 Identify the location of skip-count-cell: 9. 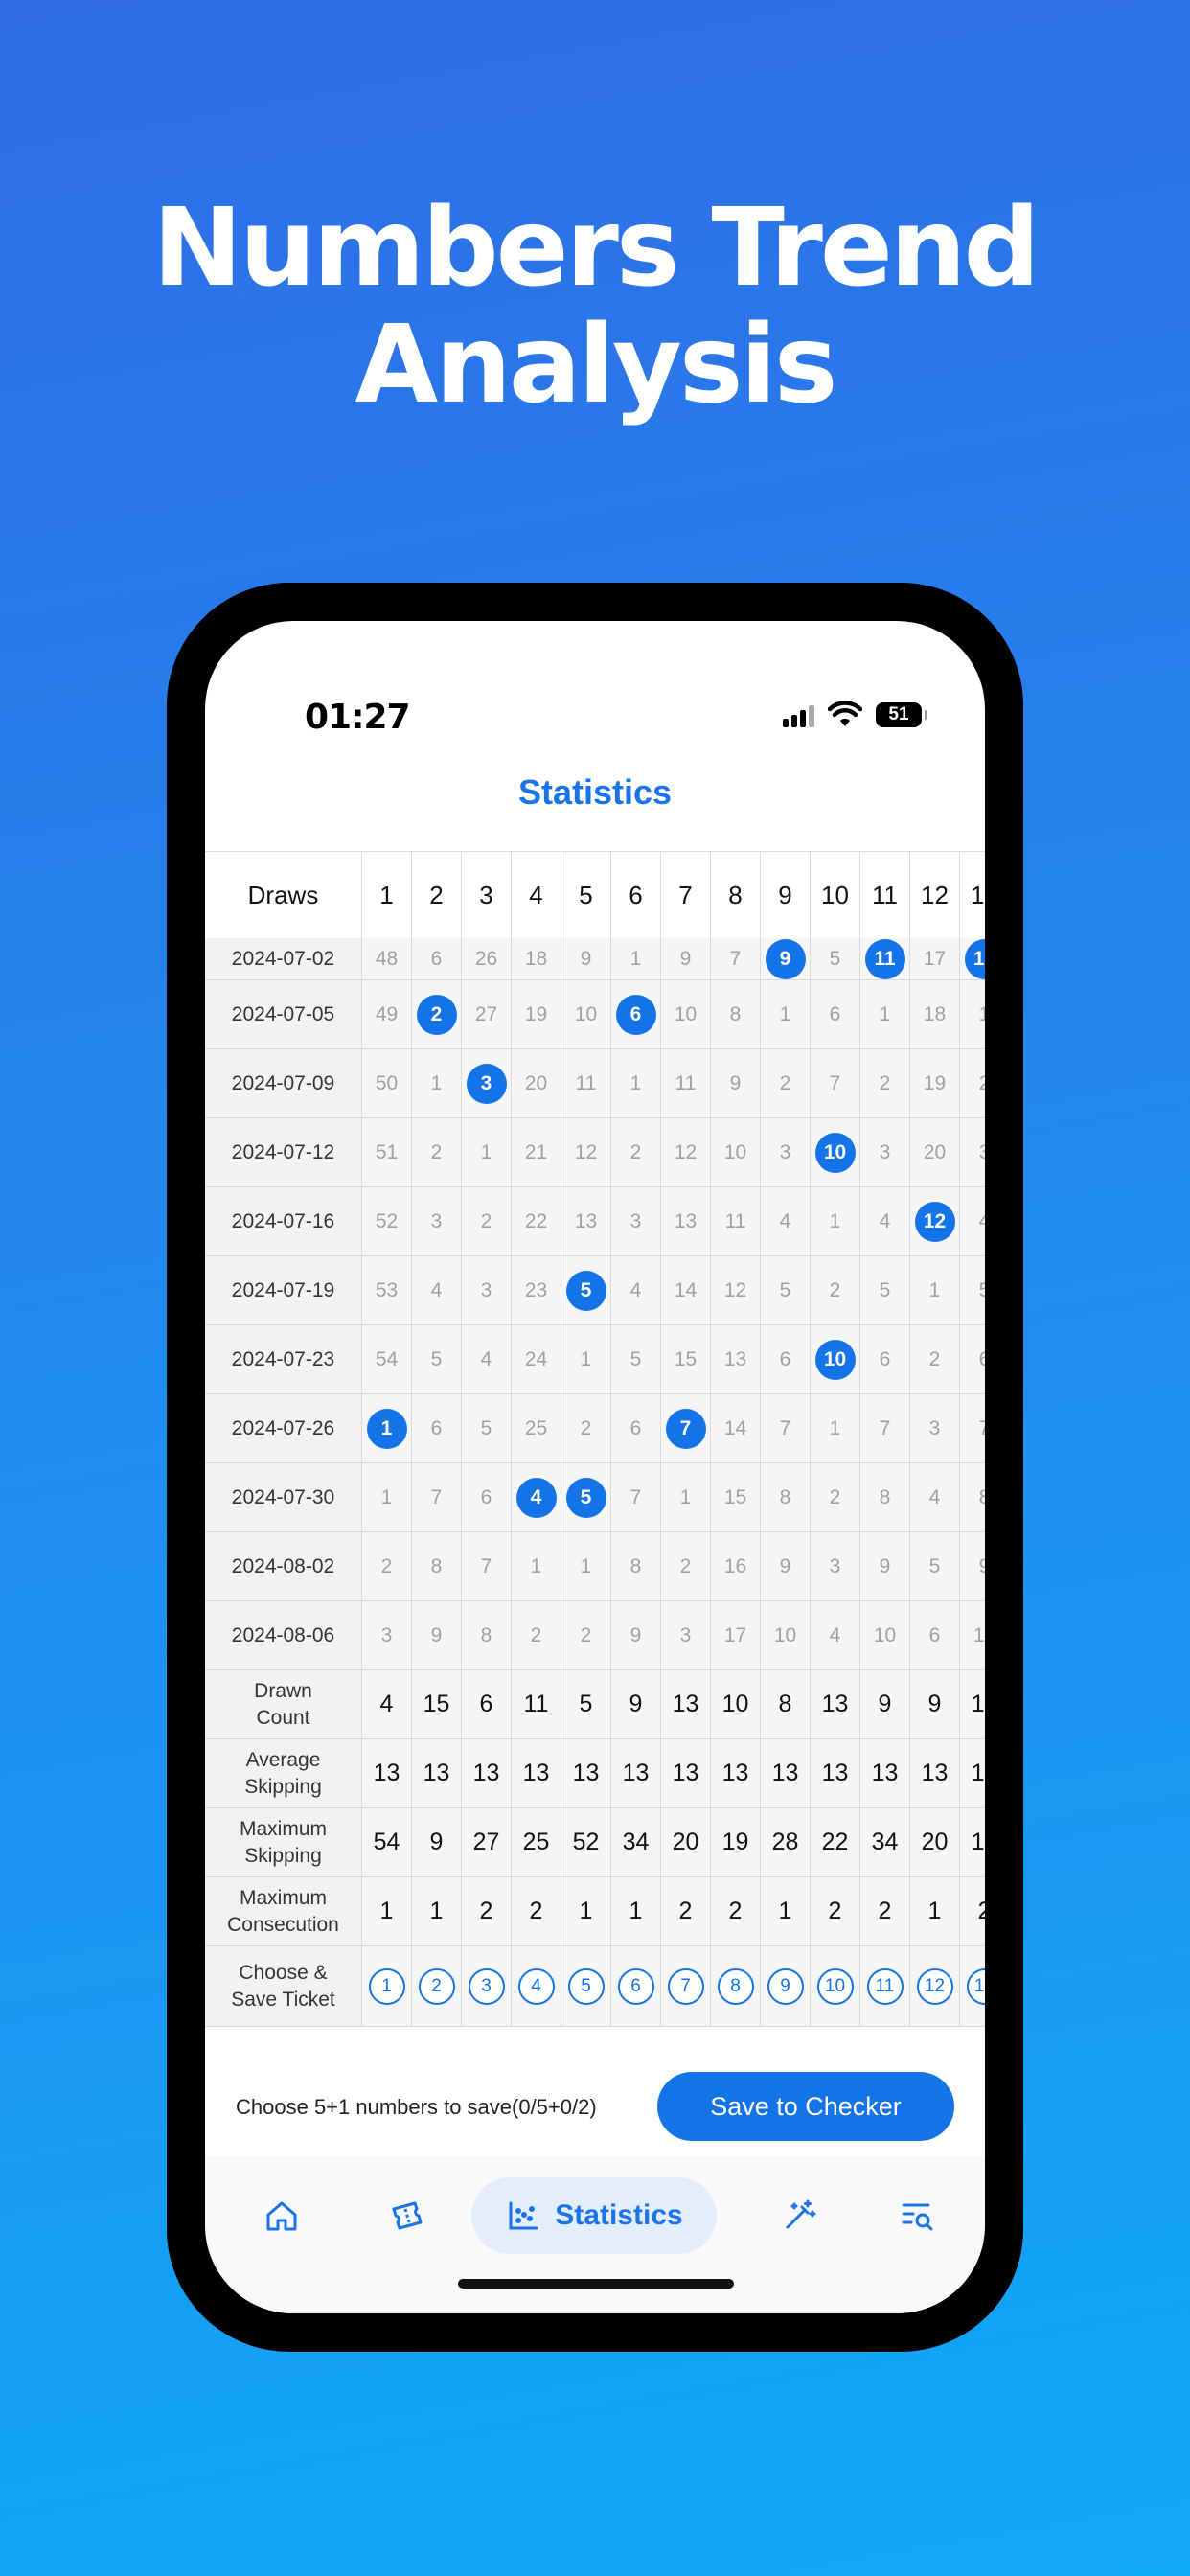
(586, 959).